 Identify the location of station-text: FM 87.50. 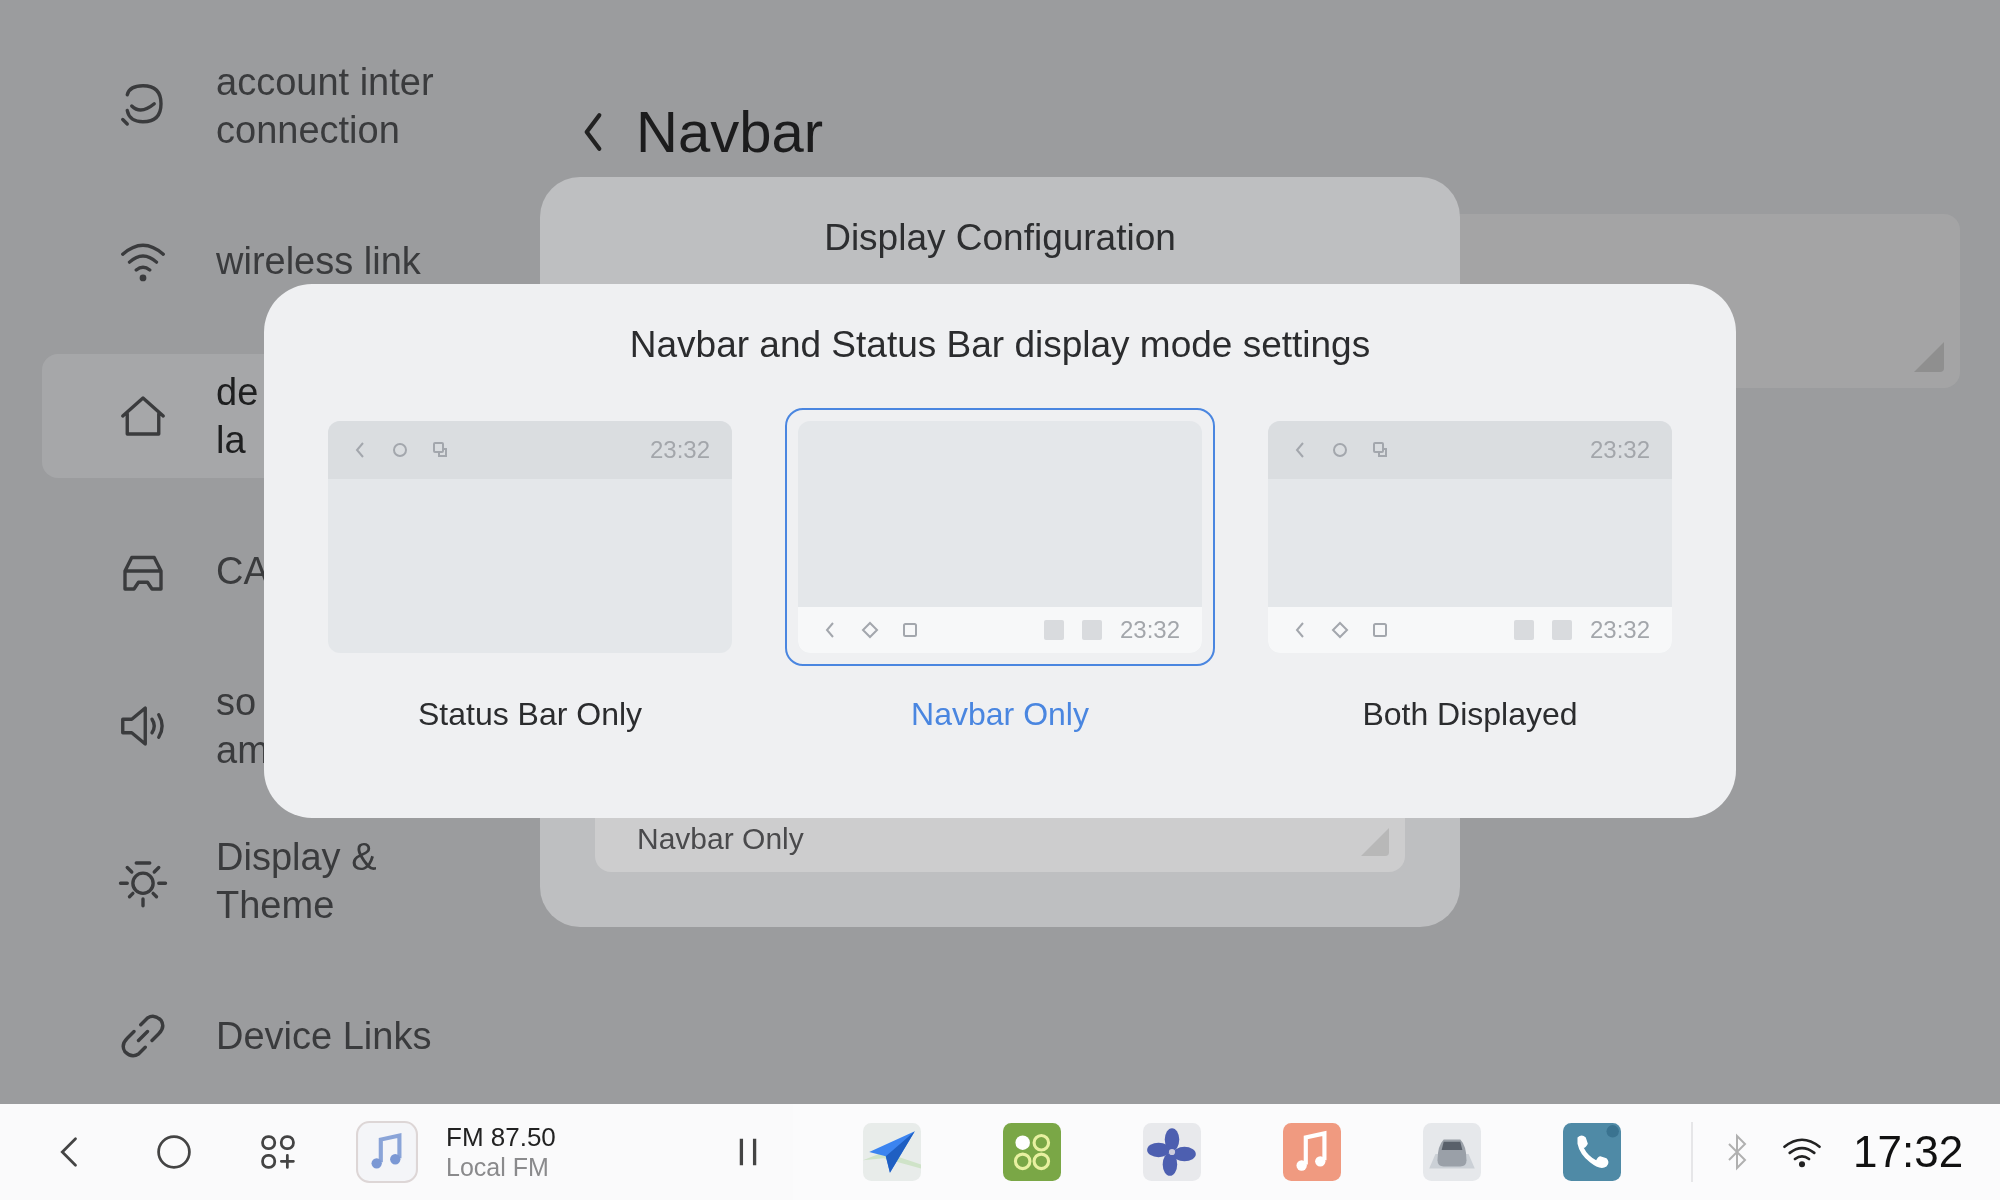
(501, 1137).